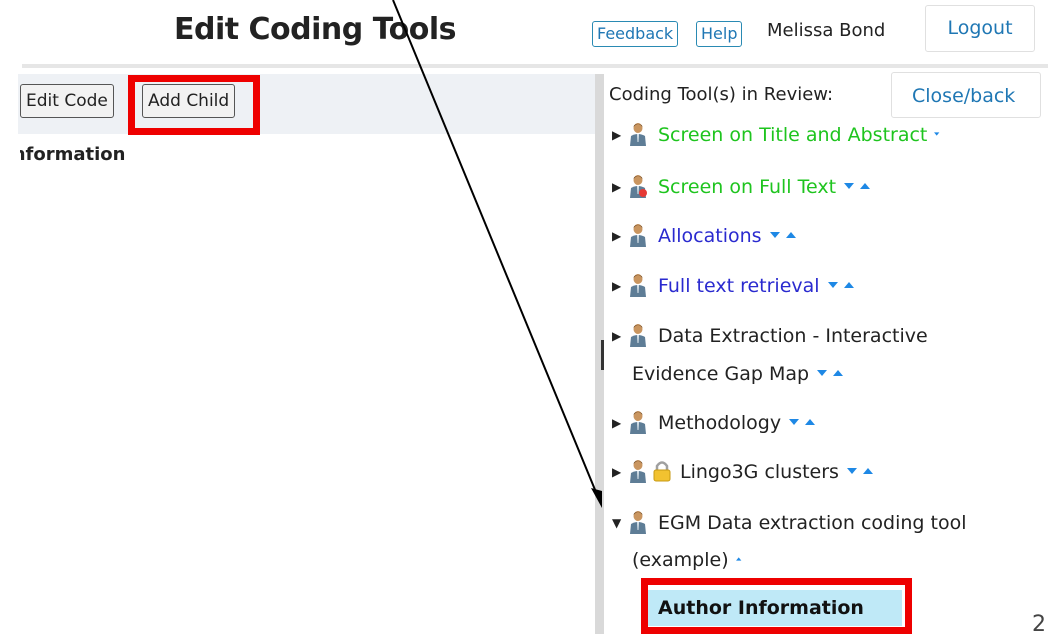 This screenshot has height=637, width=1048. What do you see at coordinates (747, 187) in the screenshot?
I see `tree-item-label: Screen on Full Text` at bounding box center [747, 187].